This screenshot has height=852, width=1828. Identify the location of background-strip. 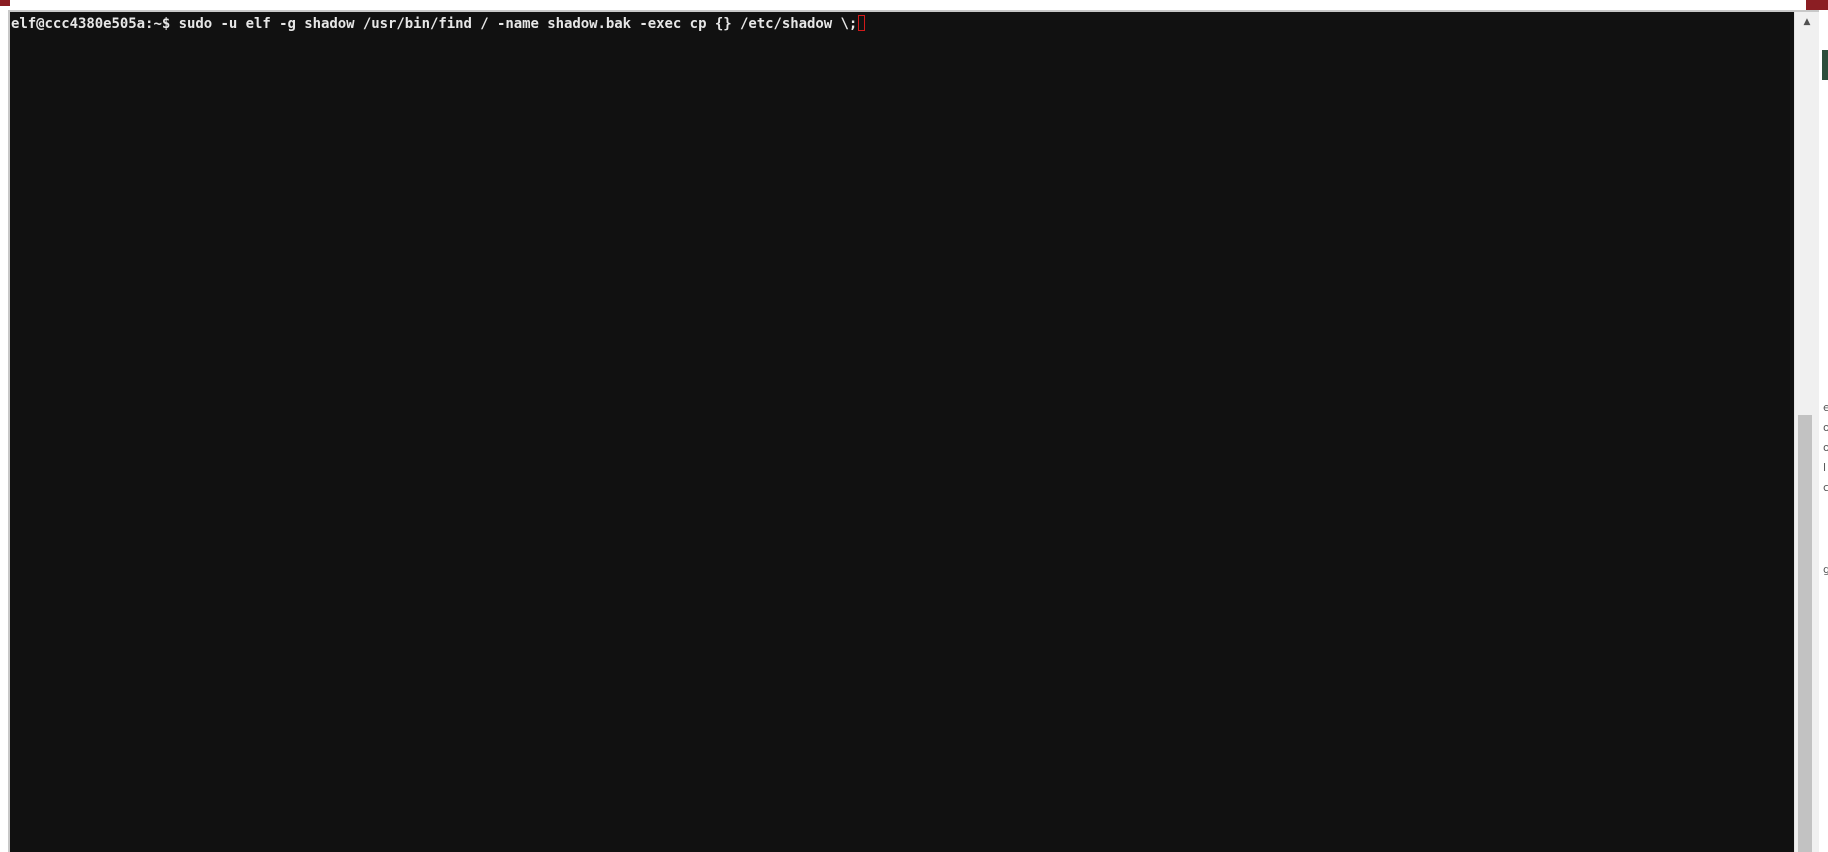
(1825, 65).